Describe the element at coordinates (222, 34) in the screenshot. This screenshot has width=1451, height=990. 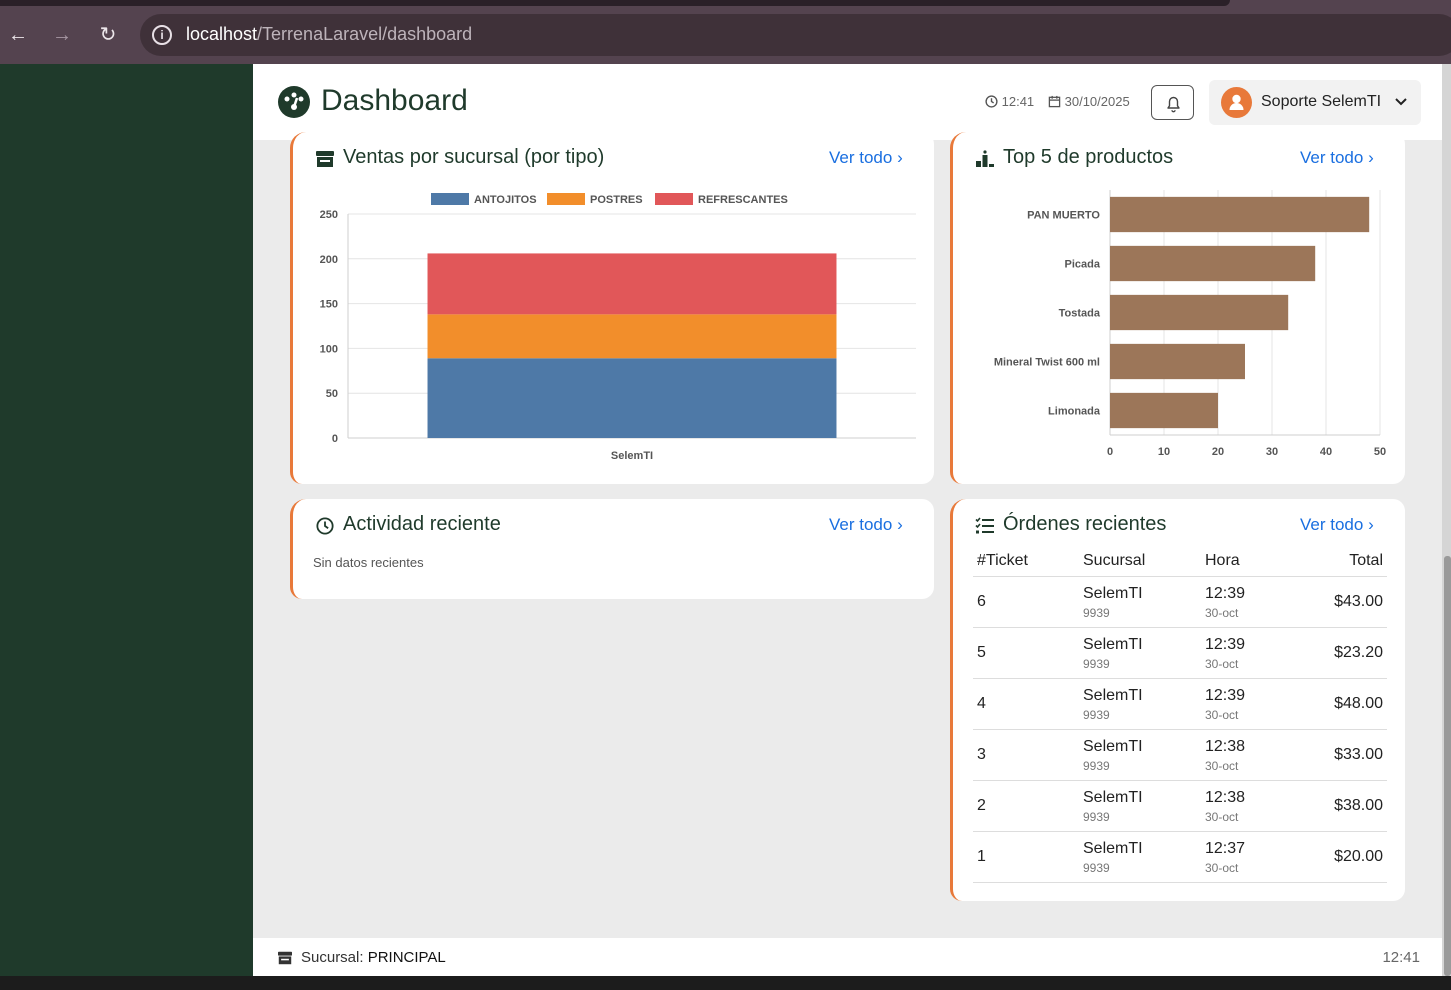
I see `url-host: localhost` at that location.